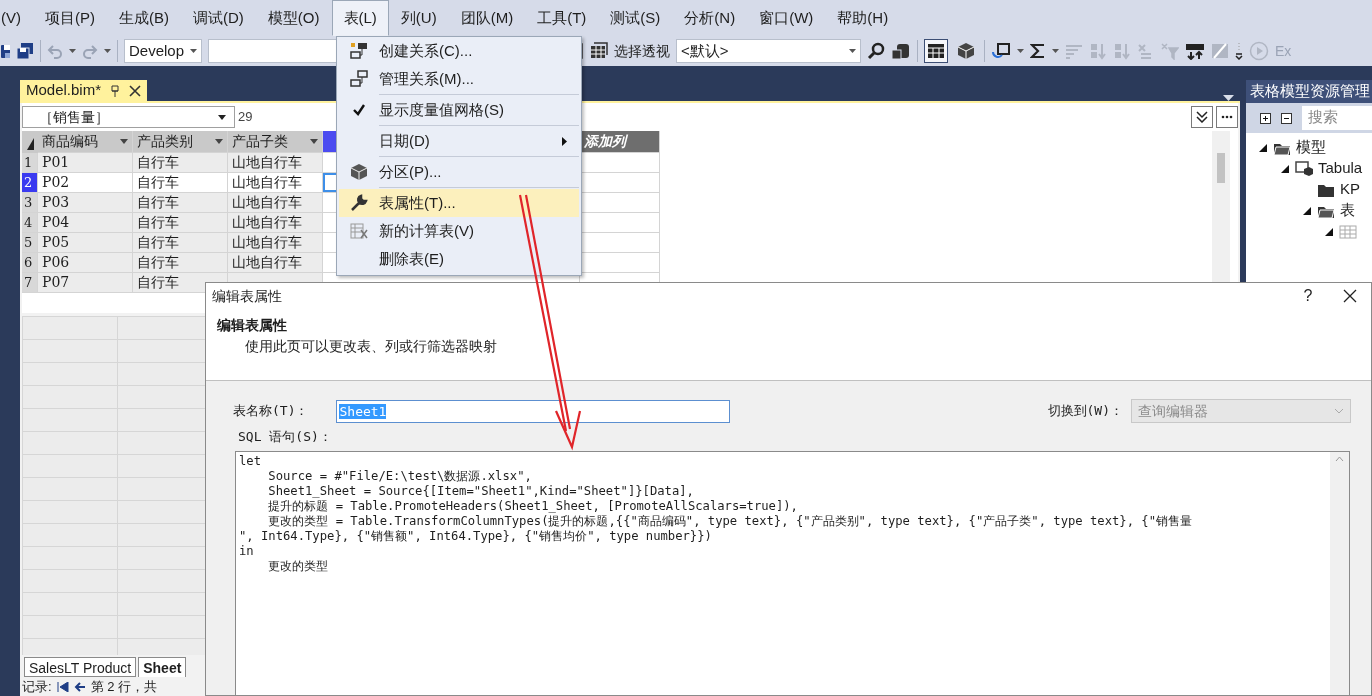 The height and width of the screenshot is (696, 1372). I want to click on menu-item: 项目(P), so click(70, 18).